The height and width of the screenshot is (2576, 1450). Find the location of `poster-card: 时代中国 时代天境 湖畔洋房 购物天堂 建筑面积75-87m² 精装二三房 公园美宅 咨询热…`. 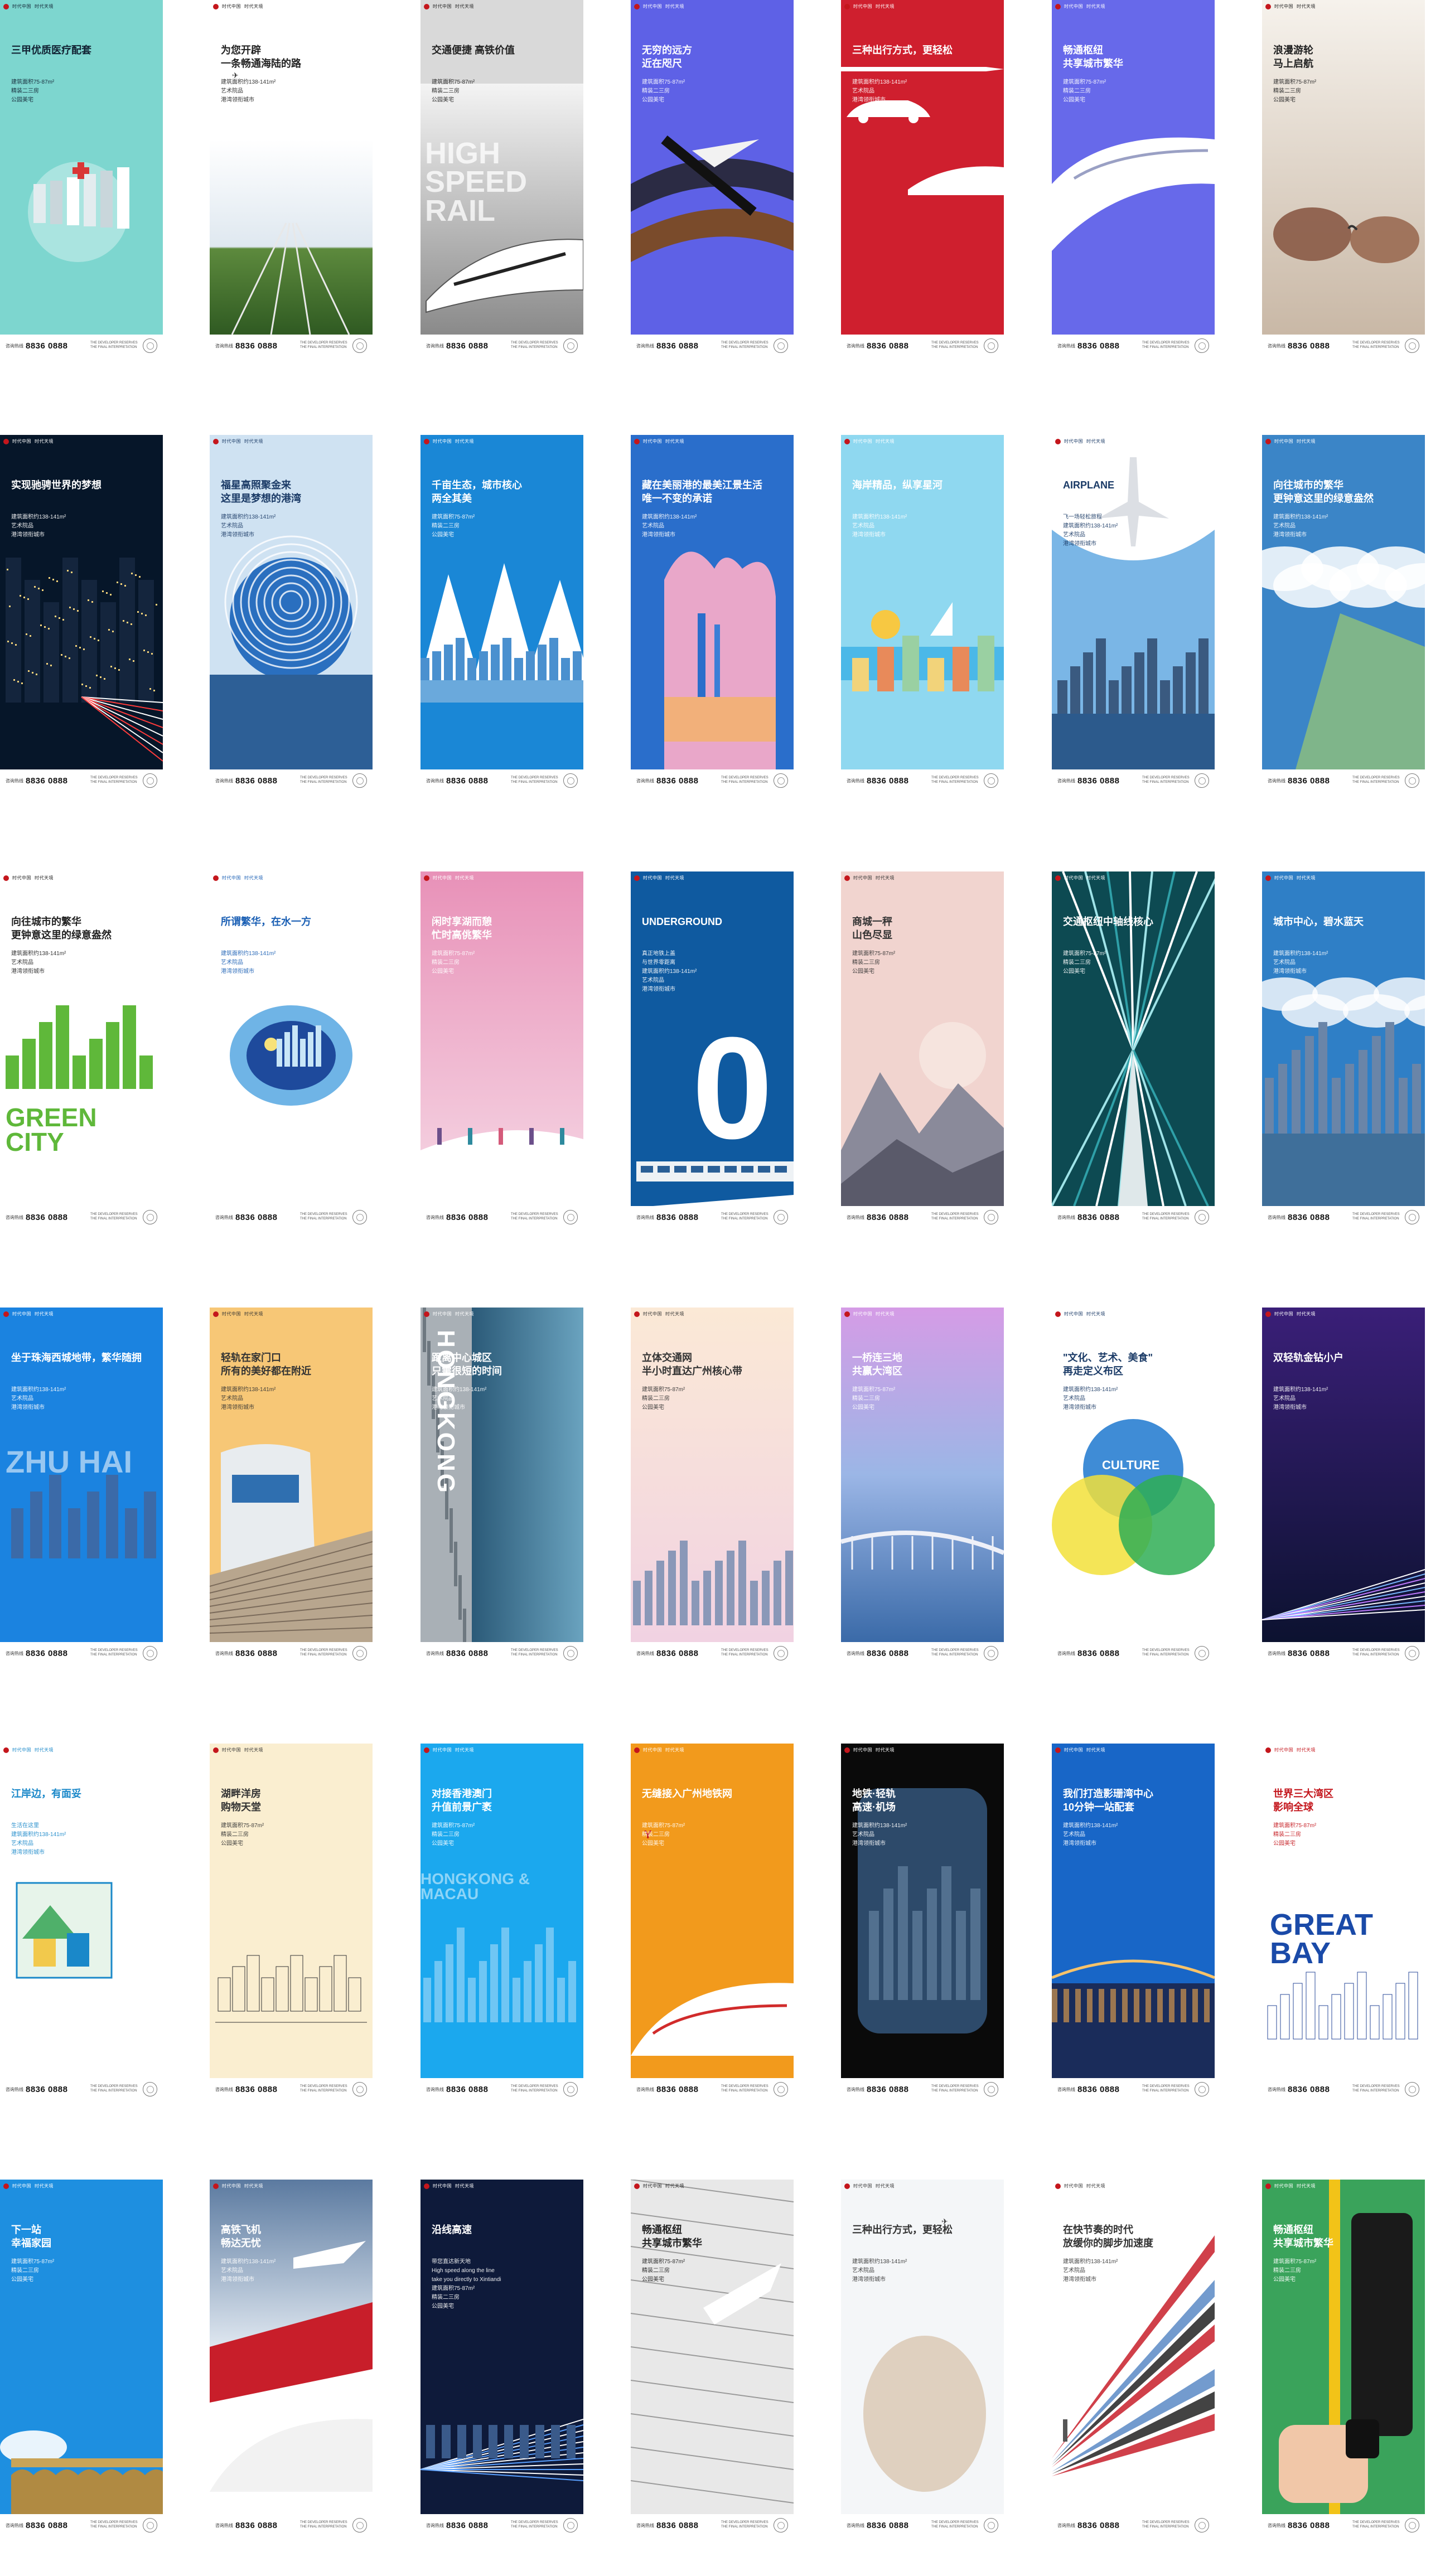

poster-card: 时代中国 时代天境 湖畔洋房 购物天堂 建筑面积75-87m² 精装二三房 公园美宅 咨询热… is located at coordinates (292, 1922).